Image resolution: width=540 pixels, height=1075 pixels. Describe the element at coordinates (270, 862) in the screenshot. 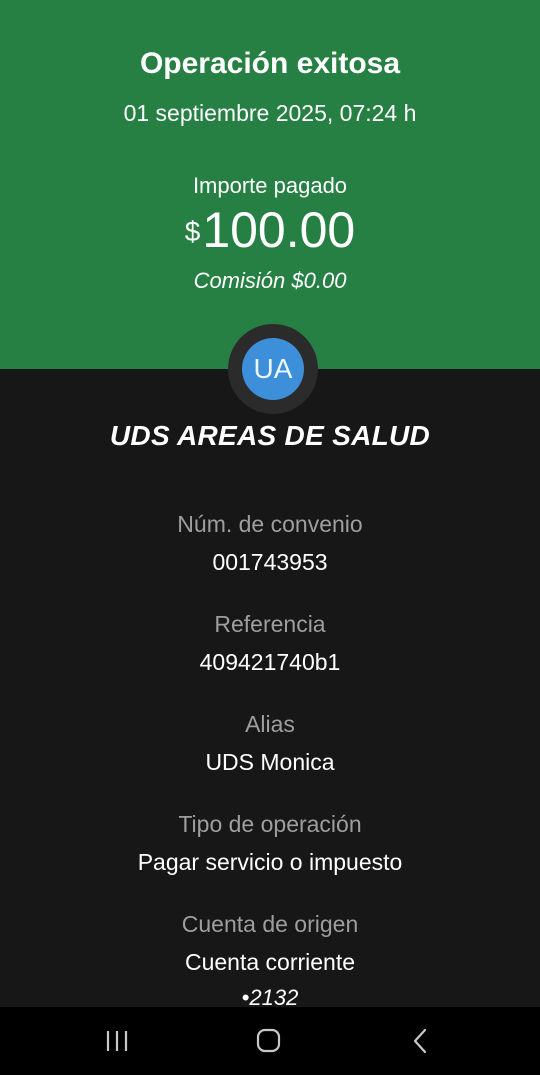

I see `detail-value: Pagar servicio o impuesto` at that location.